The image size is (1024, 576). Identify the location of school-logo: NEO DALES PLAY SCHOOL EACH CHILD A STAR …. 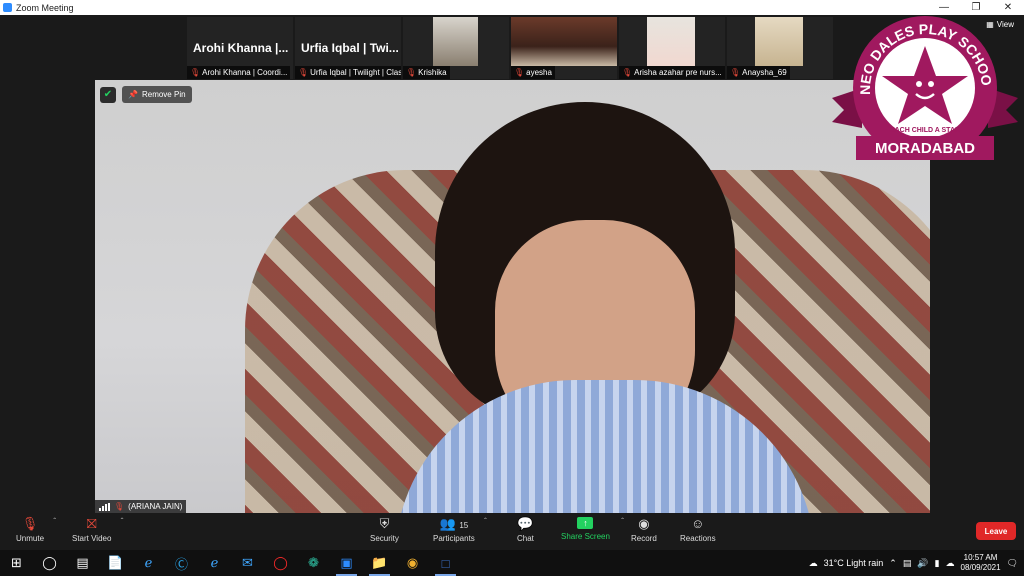
(925, 85).